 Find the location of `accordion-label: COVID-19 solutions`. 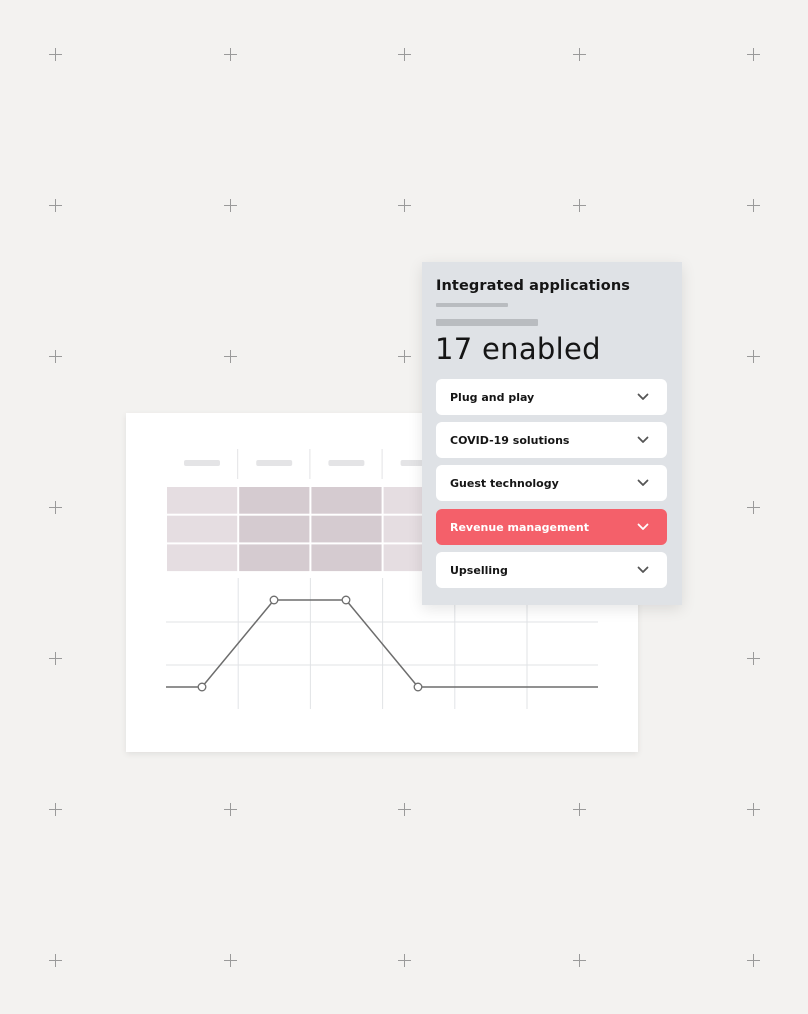

accordion-label: COVID-19 solutions is located at coordinates (510, 440).